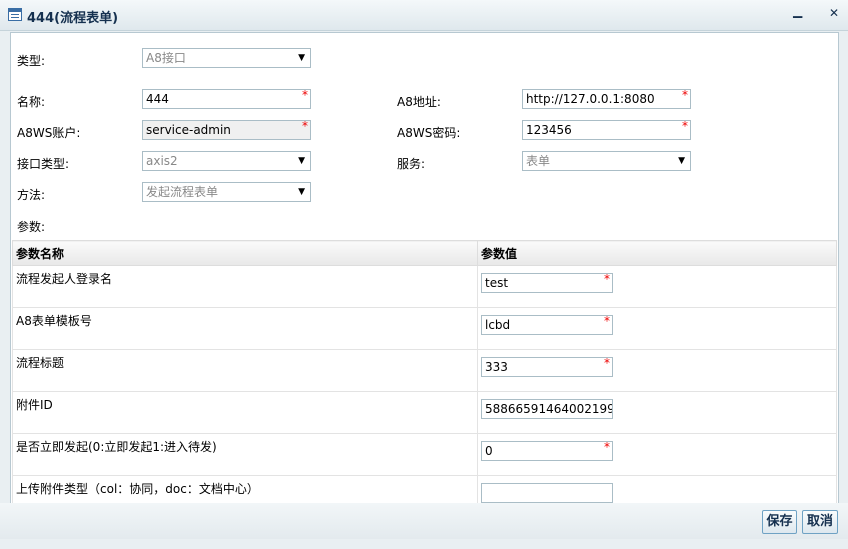  Describe the element at coordinates (31, 227) in the screenshot. I see `params-label: 参数:` at that location.